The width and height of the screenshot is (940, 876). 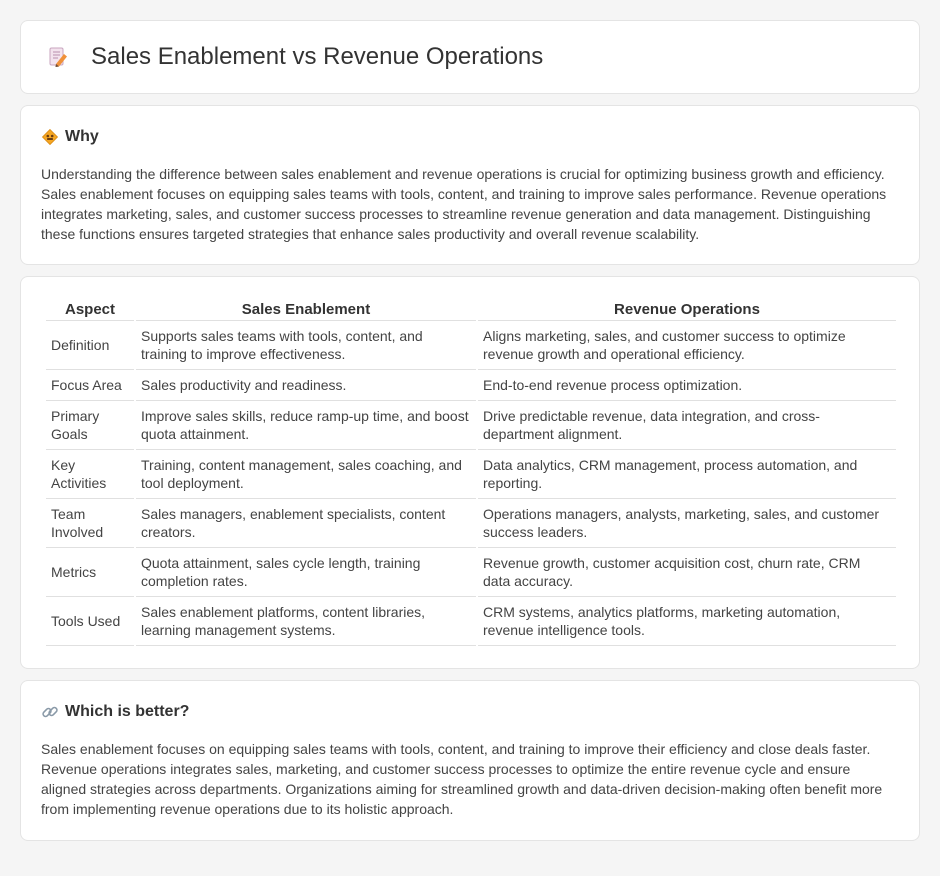 What do you see at coordinates (90, 621) in the screenshot?
I see `aspect-cell: Tools Used` at bounding box center [90, 621].